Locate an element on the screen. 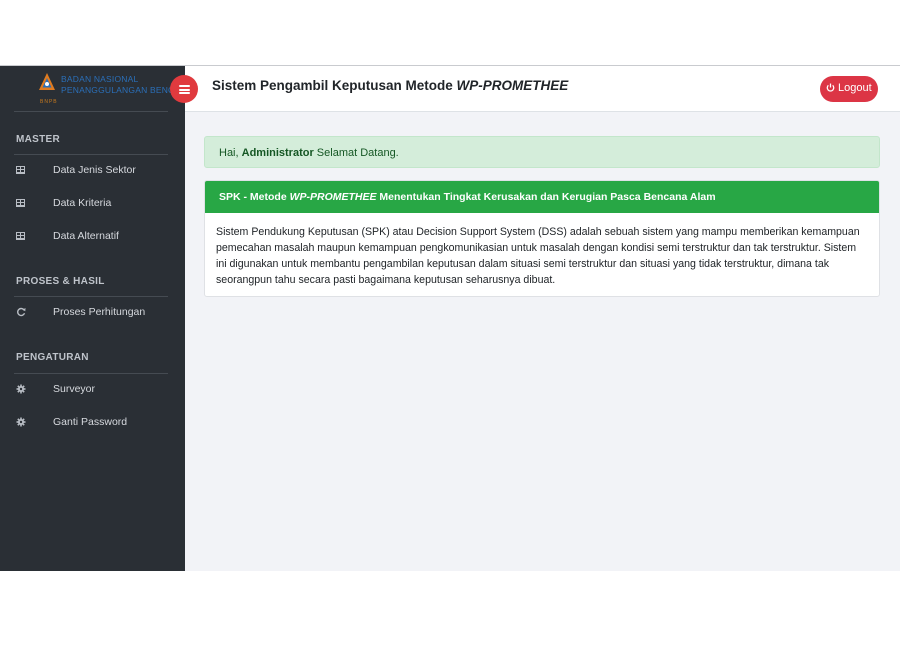 This screenshot has width=900, height=650. card-title-prefix: SPK - Metode is located at coordinates (254, 197).